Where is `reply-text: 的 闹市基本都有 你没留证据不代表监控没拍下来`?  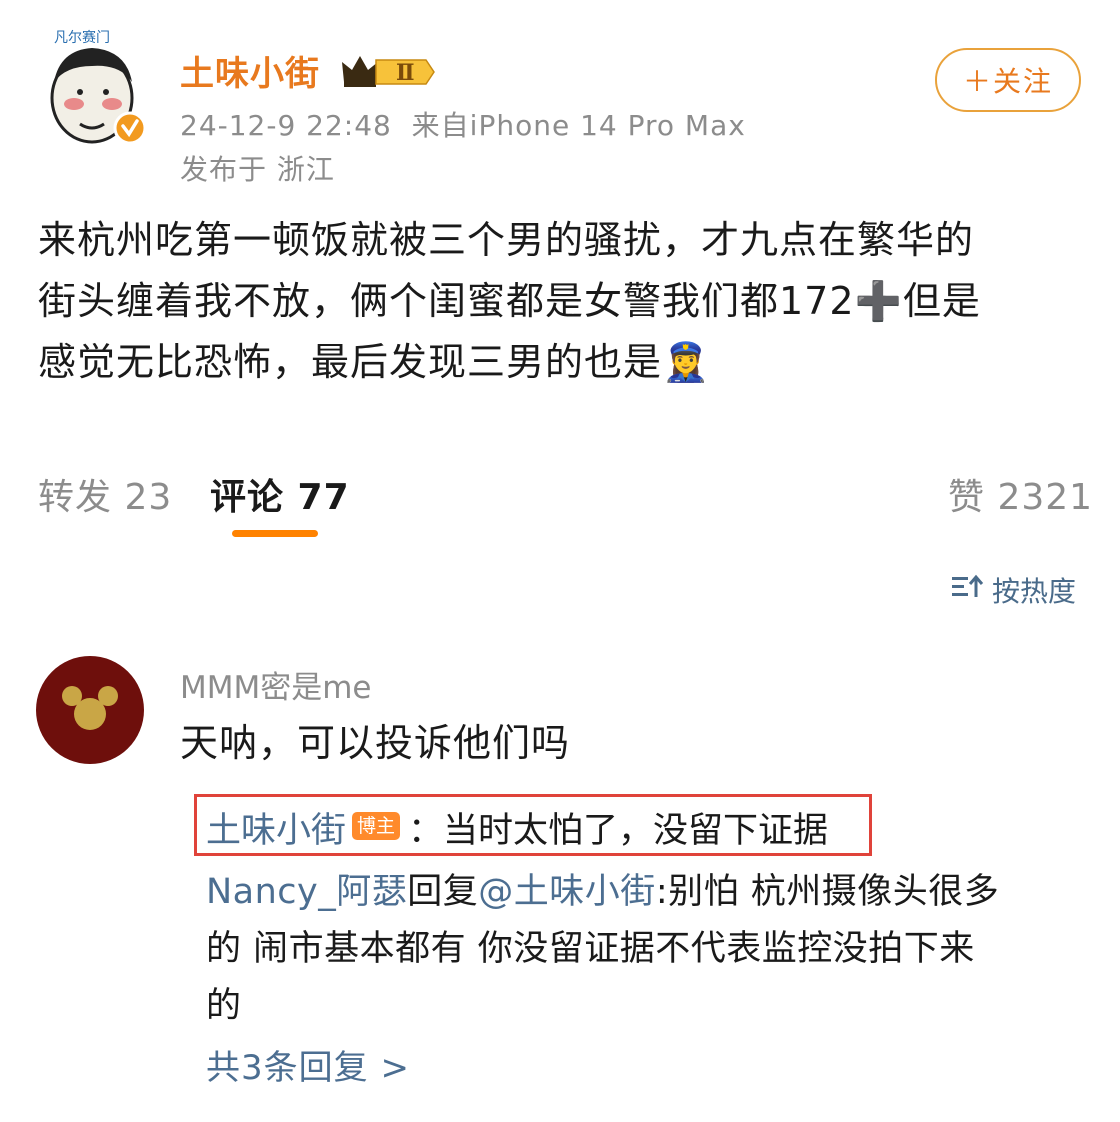
reply-text: 的 闹市基本都有 你没留证据不代表监控没拍下来 is located at coordinates (590, 949).